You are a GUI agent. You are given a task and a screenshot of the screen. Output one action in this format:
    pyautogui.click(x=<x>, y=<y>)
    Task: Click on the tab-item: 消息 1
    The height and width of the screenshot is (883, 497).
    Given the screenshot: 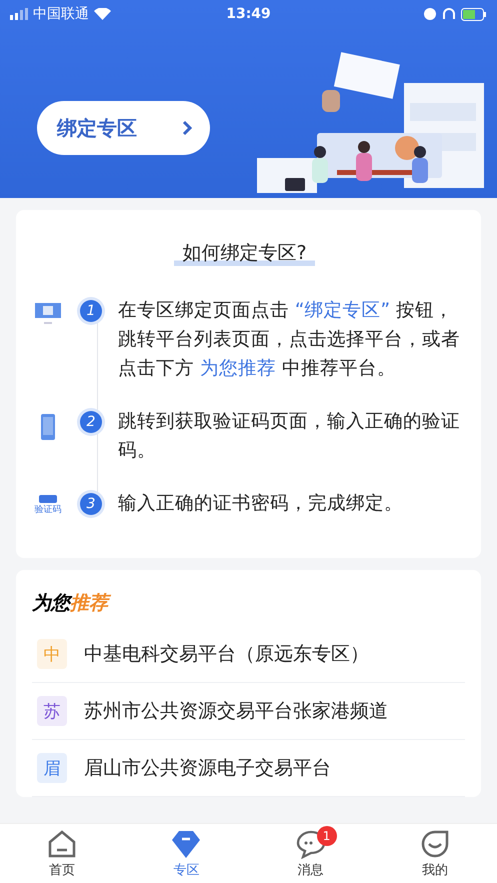 What is the action you would take?
    pyautogui.click(x=310, y=853)
    